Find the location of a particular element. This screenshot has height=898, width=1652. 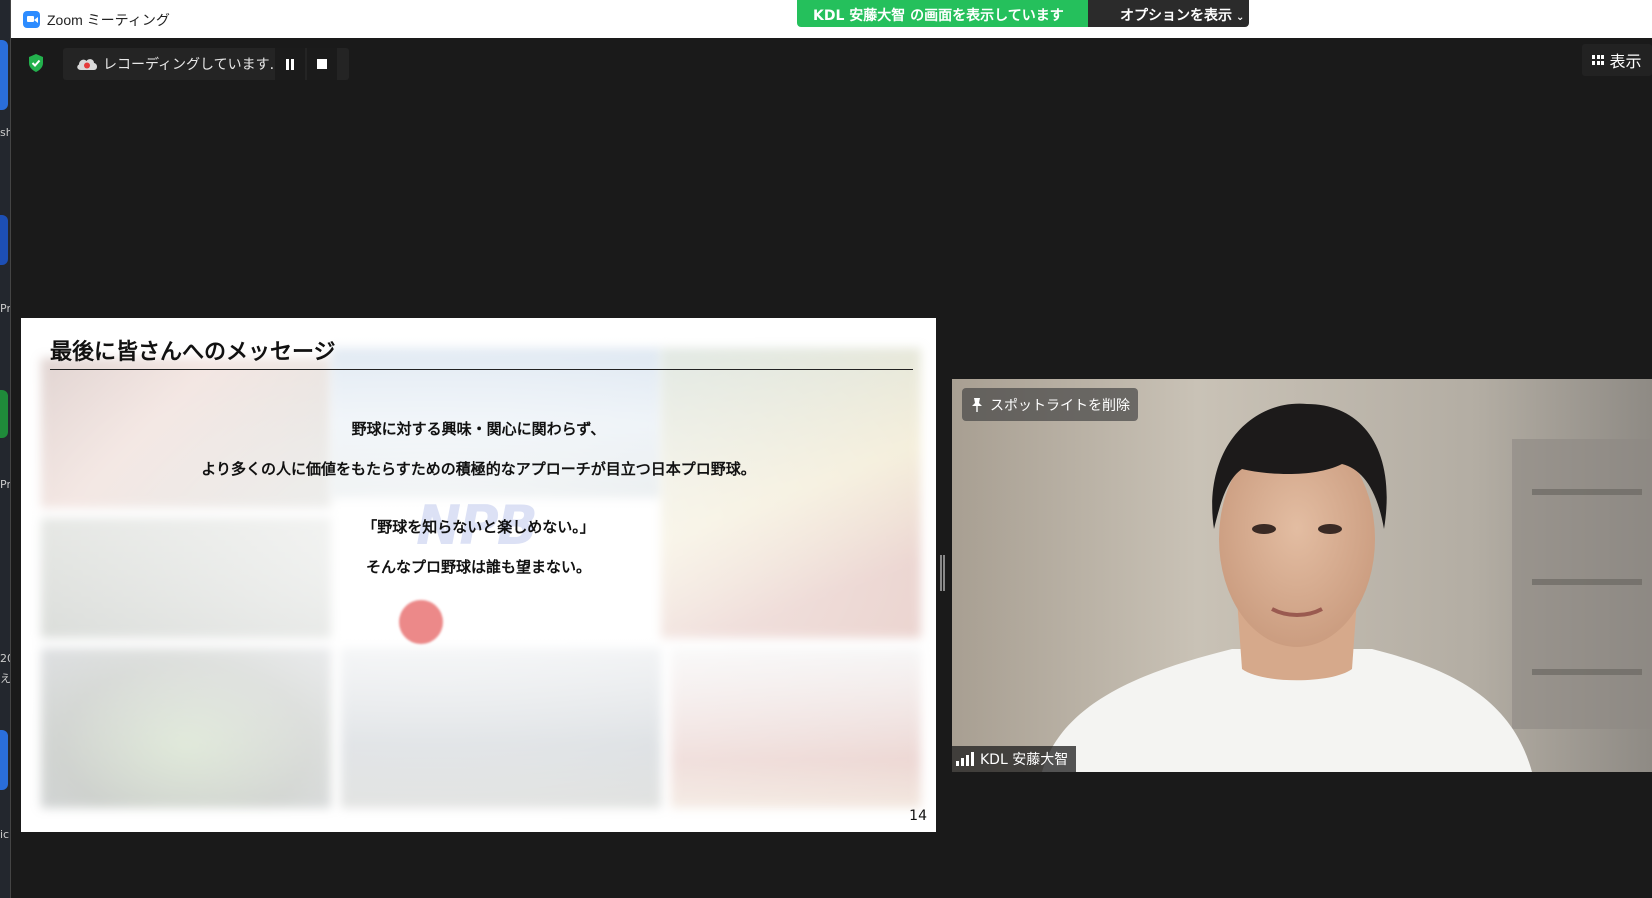

heading-underline is located at coordinates (481, 369).